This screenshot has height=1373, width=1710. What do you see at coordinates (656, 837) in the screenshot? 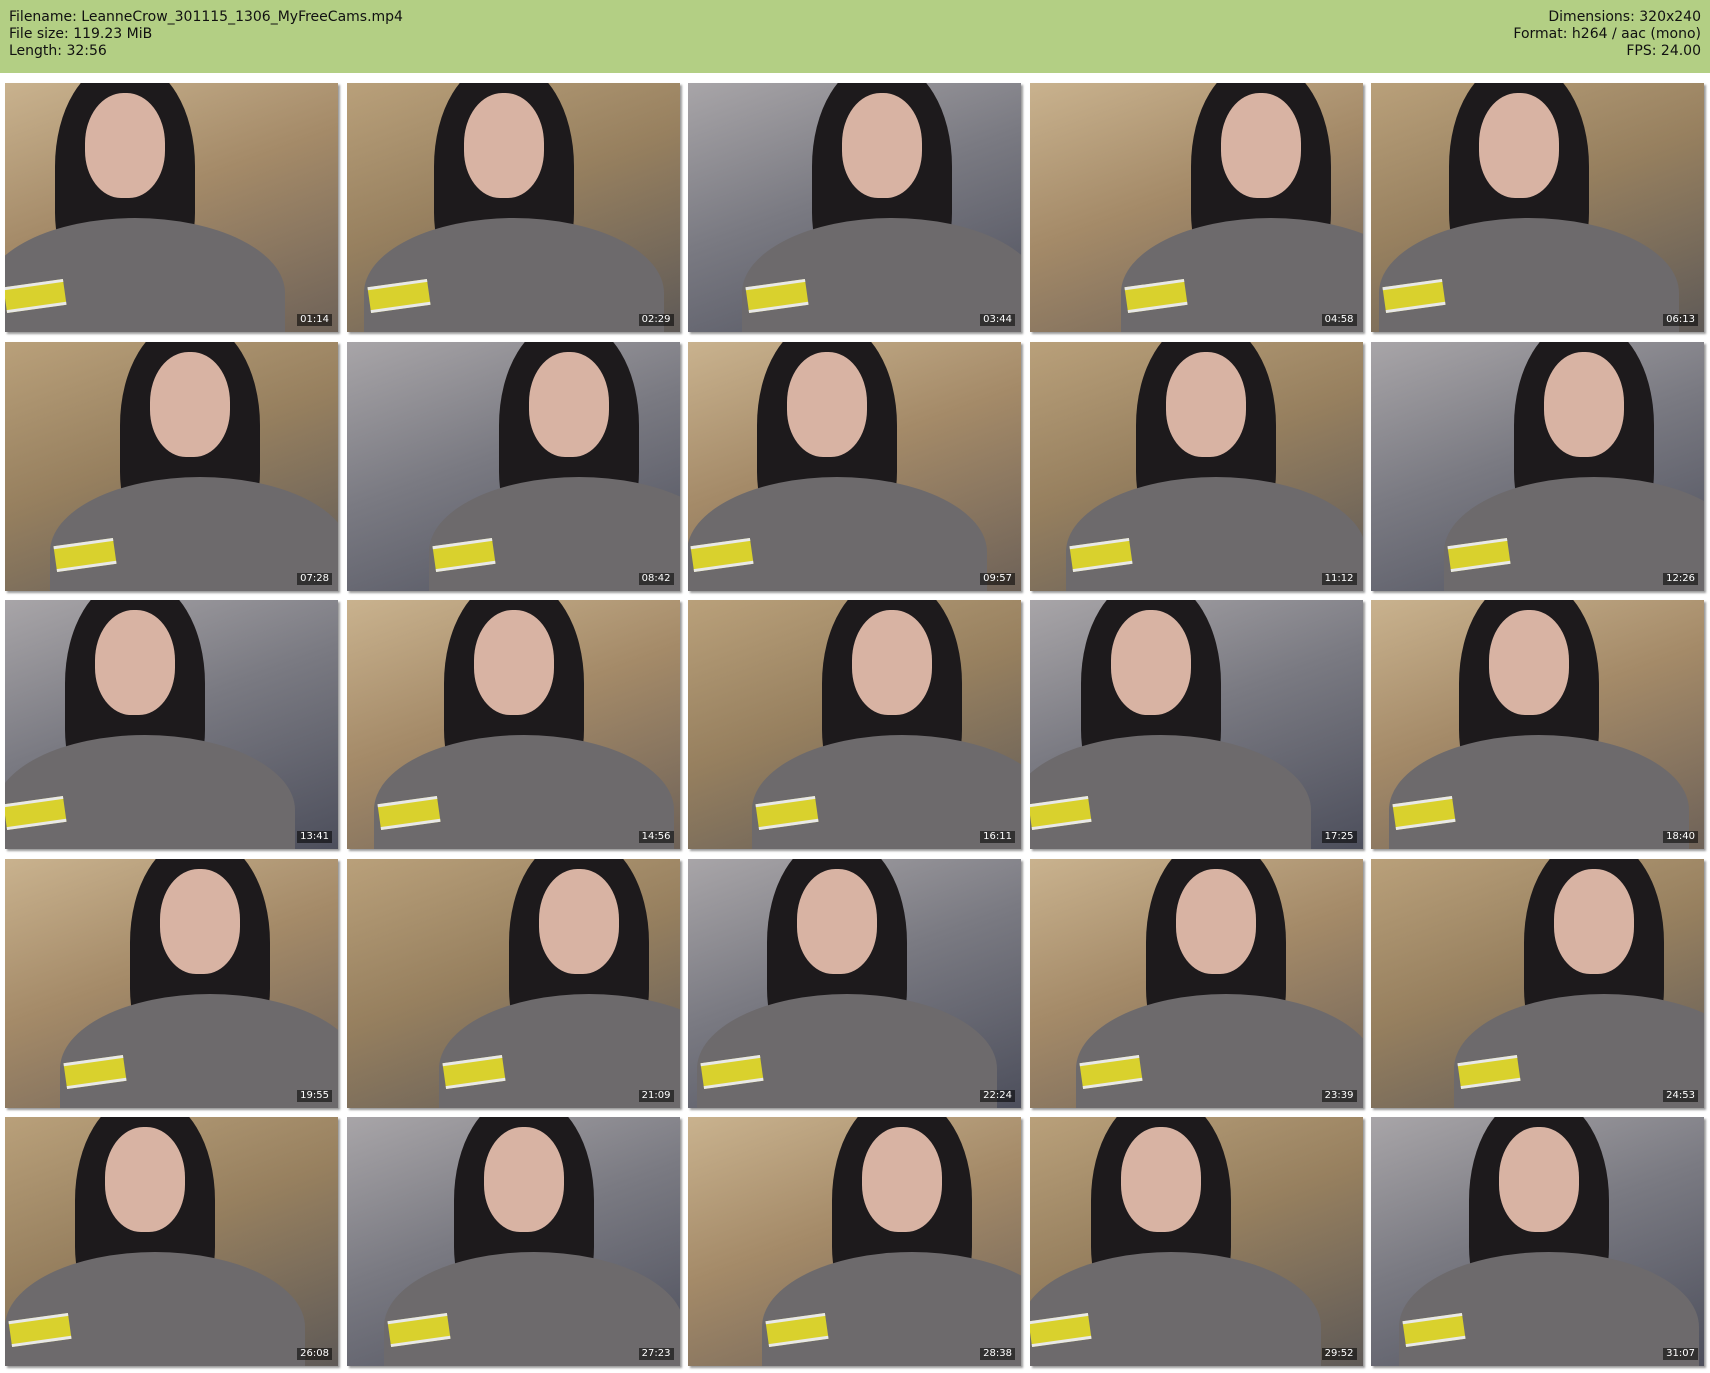
I see `timestamp-label: 14:56` at bounding box center [656, 837].